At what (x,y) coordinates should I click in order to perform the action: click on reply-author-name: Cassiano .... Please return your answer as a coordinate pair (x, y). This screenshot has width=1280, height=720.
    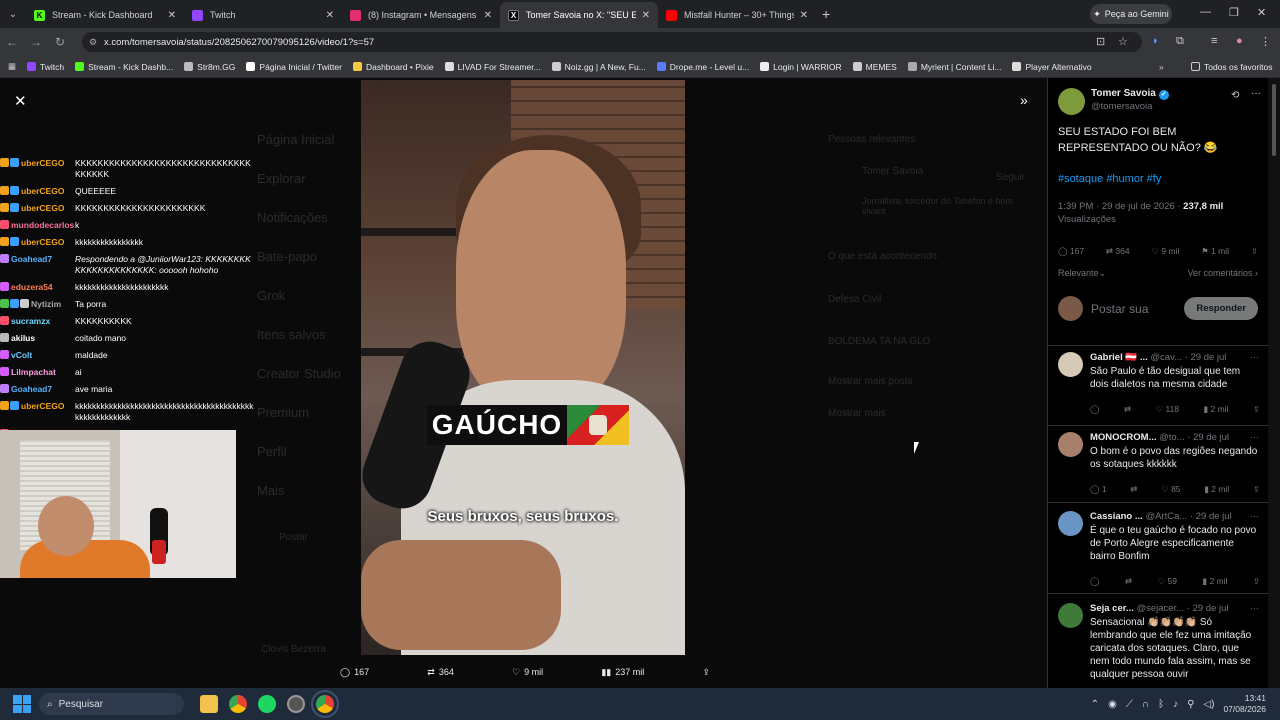
    Looking at the image, I should click on (1116, 516).